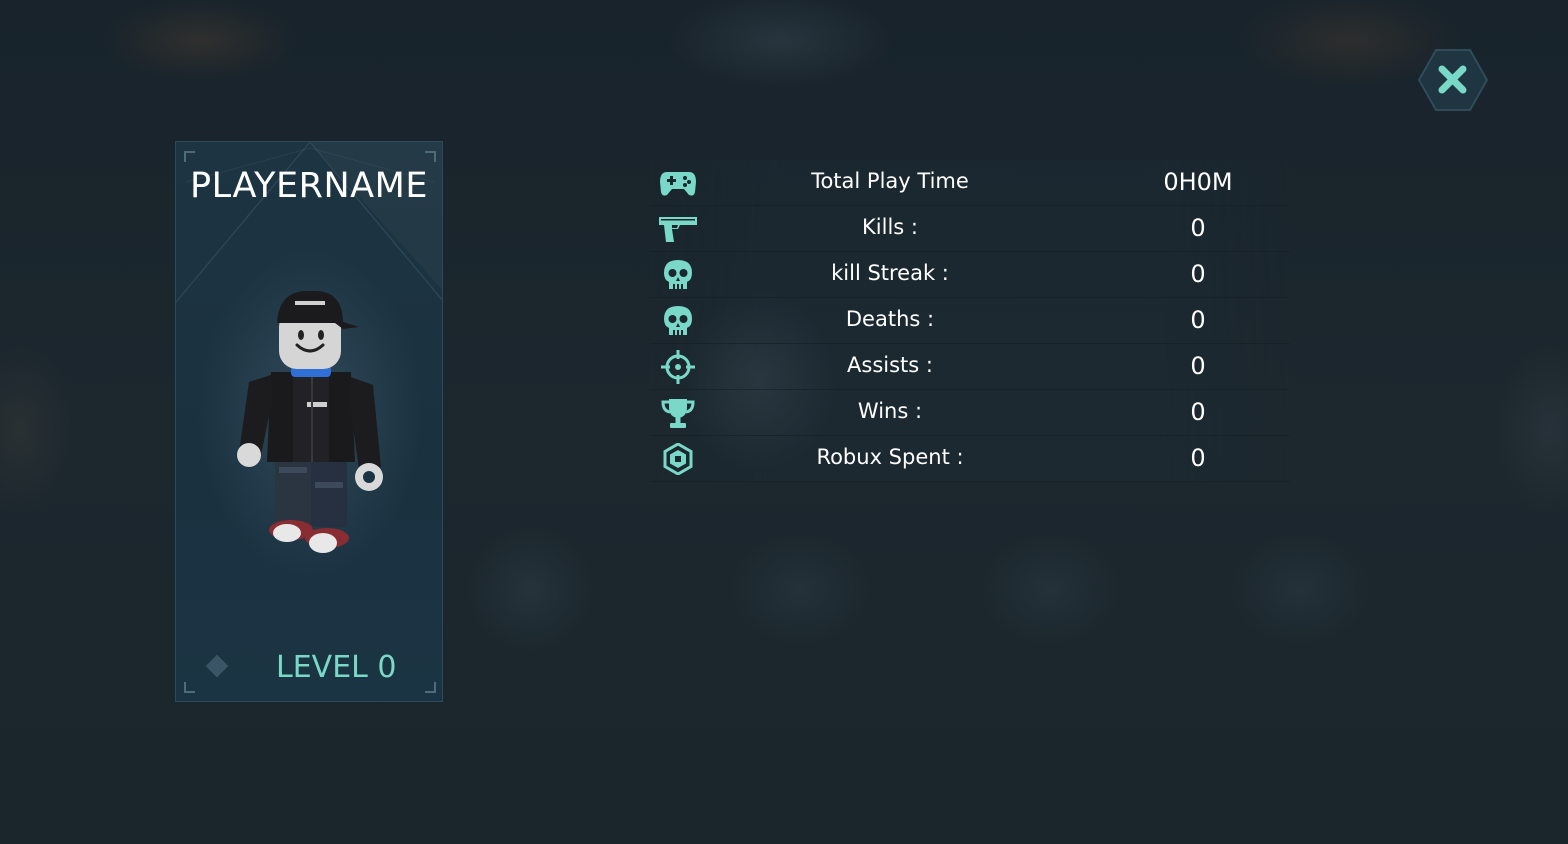 The image size is (1568, 844). I want to click on stat-row-deaths: Deaths : 0, so click(970, 321).